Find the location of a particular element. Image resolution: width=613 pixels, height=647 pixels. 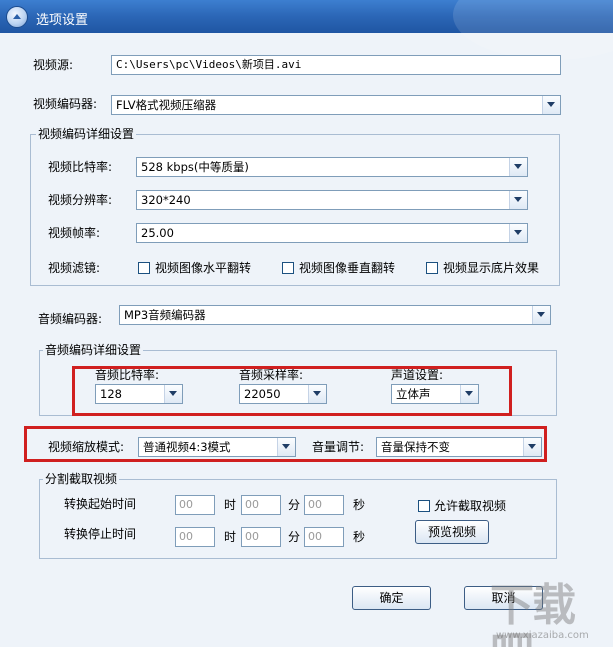

video-encoder-select: FLV格式视频压缩器 is located at coordinates (336, 105).